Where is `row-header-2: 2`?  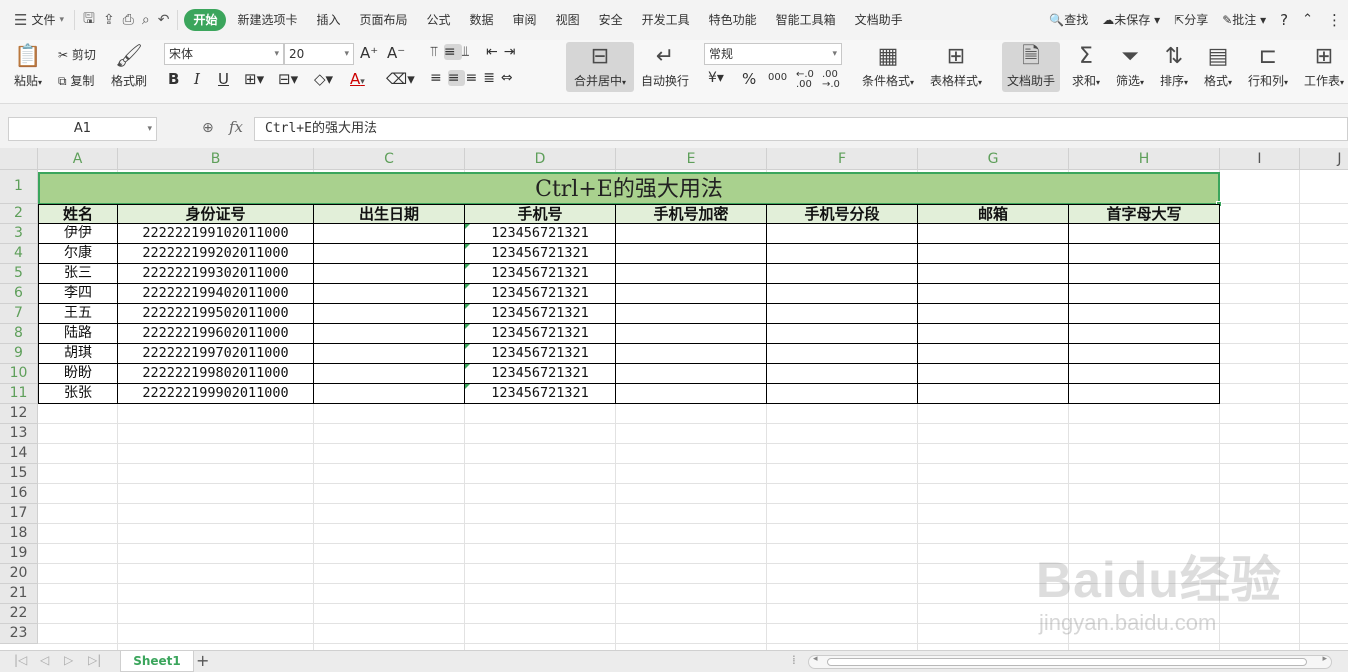
row-header-2: 2 is located at coordinates (19, 214).